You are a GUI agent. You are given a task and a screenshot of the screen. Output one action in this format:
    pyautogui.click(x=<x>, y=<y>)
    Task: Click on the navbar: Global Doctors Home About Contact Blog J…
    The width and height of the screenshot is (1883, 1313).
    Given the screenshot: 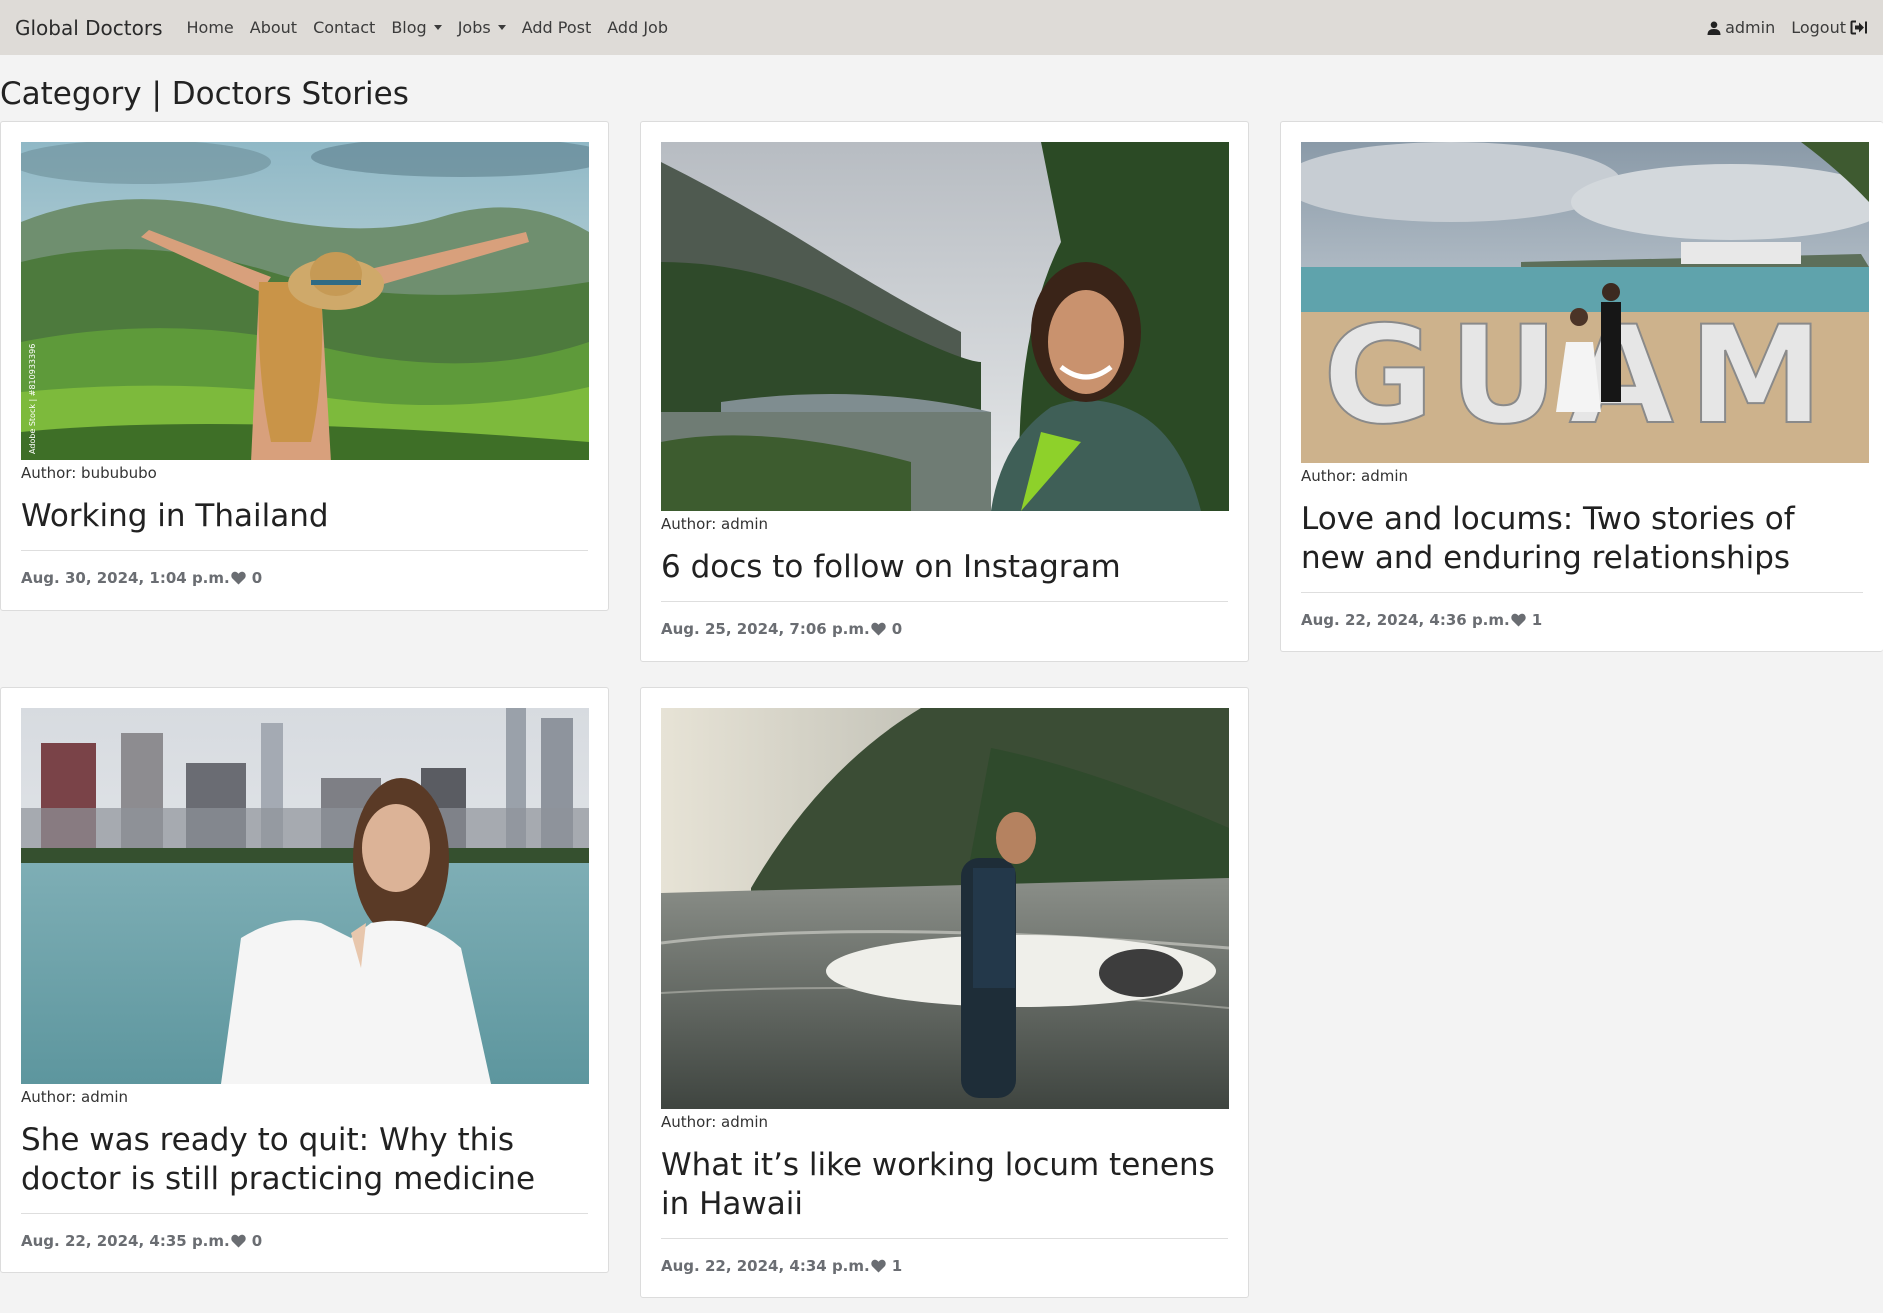 What is the action you would take?
    pyautogui.click(x=941, y=27)
    